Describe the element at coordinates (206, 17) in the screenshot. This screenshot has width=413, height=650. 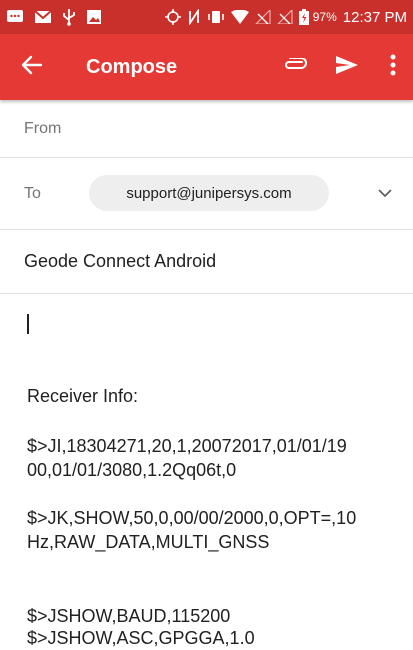
I see `status-bar: 97% 12:37 PM` at that location.